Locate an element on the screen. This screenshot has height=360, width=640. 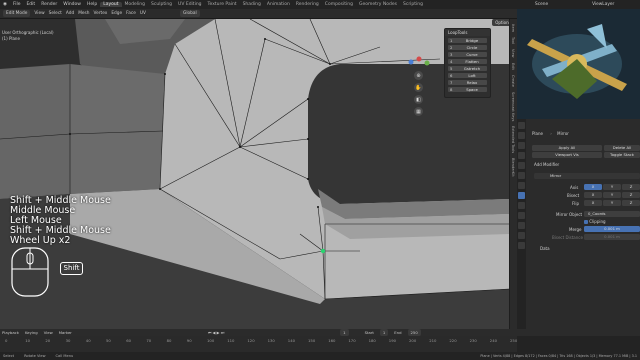
menu-render: Render is located at coordinates (49, 4).